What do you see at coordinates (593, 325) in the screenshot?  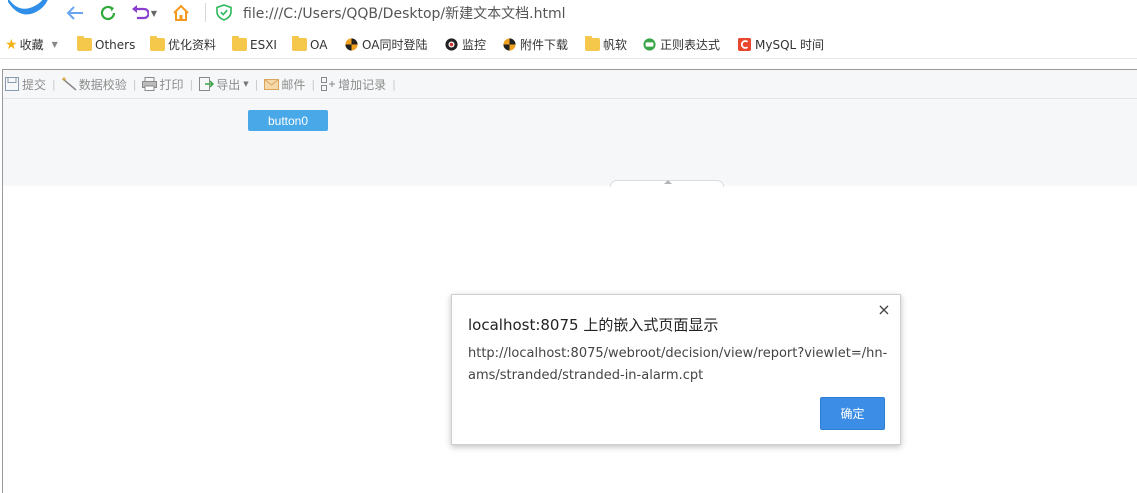 I see `dialog-title: localhost:8075 上的嵌入式页面显示` at bounding box center [593, 325].